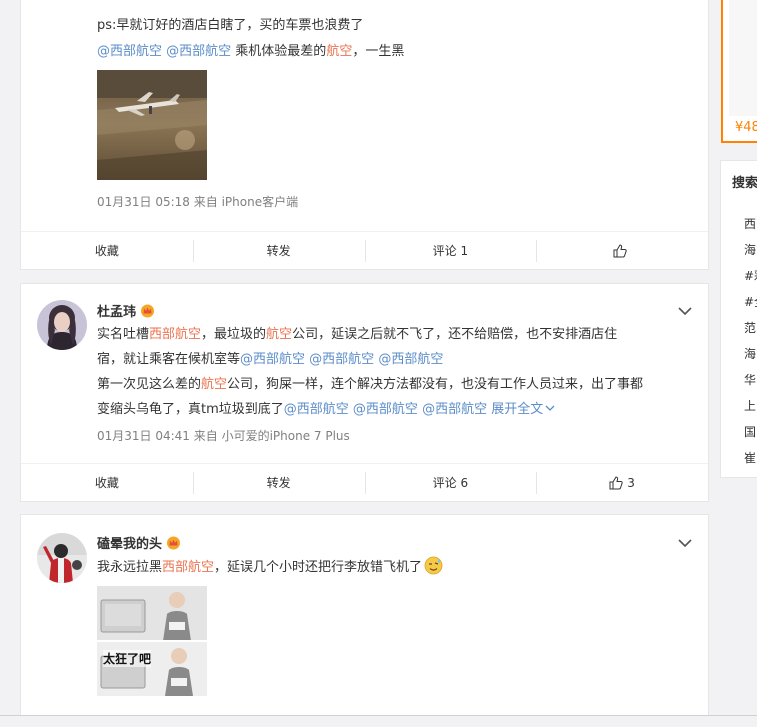  Describe the element at coordinates (750, 457) in the screenshot. I see `hot-search-item: 崔` at that location.